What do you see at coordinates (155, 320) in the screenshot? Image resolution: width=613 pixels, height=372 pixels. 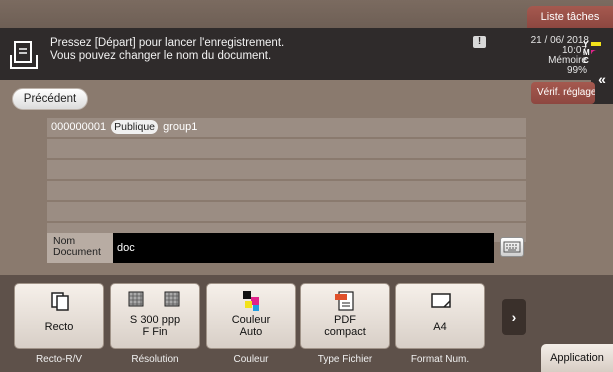 I see `resolution-value-line-1: S 300 ppp` at bounding box center [155, 320].